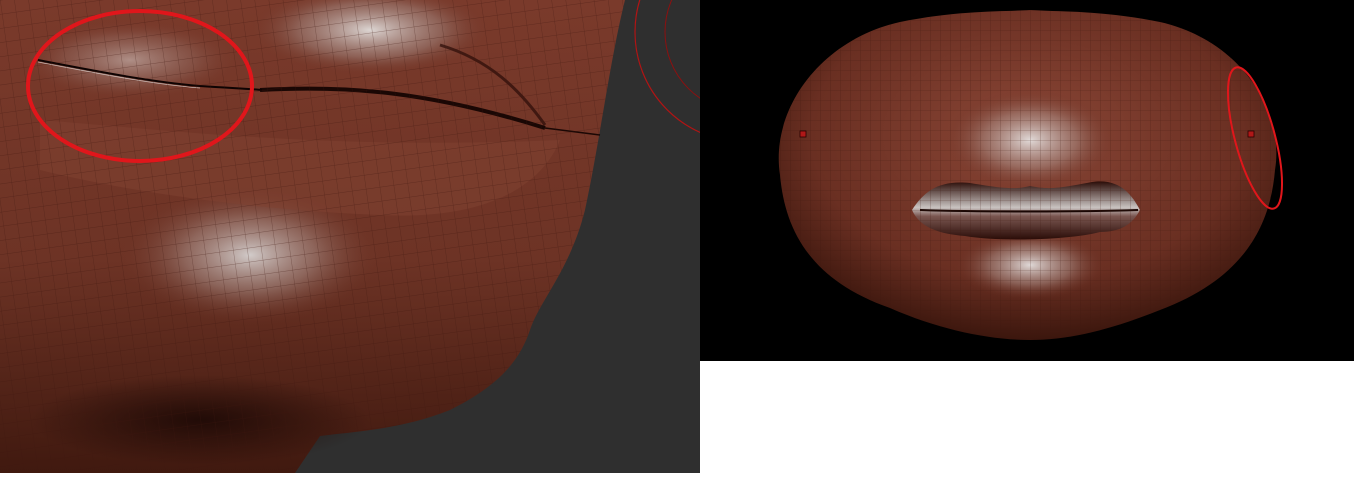  What do you see at coordinates (1251, 134) in the screenshot?
I see `selection-point-right` at bounding box center [1251, 134].